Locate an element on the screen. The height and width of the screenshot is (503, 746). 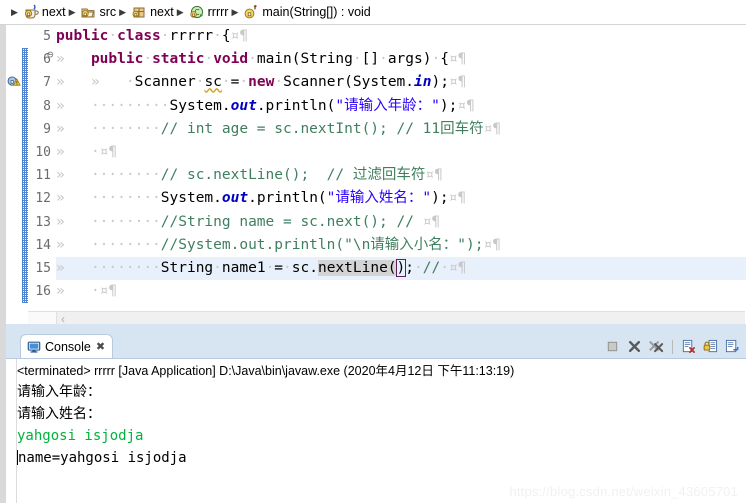
warning-icon is located at coordinates (14, 81).